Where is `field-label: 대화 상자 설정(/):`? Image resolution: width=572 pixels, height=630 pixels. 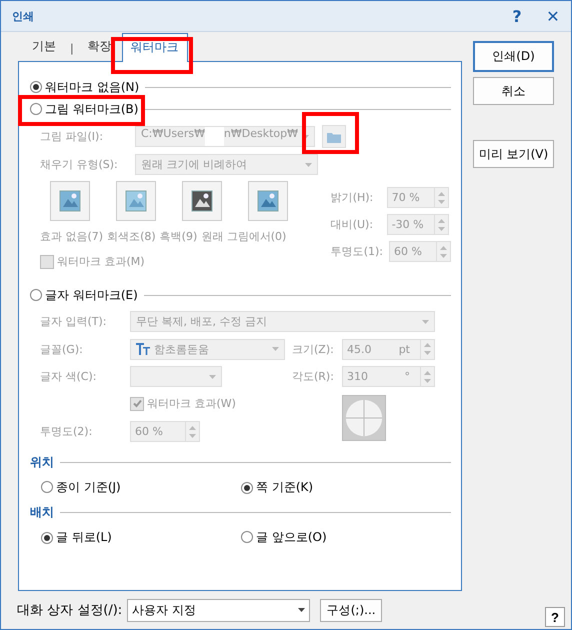
field-label: 대화 상자 설정(/): is located at coordinates (69, 610).